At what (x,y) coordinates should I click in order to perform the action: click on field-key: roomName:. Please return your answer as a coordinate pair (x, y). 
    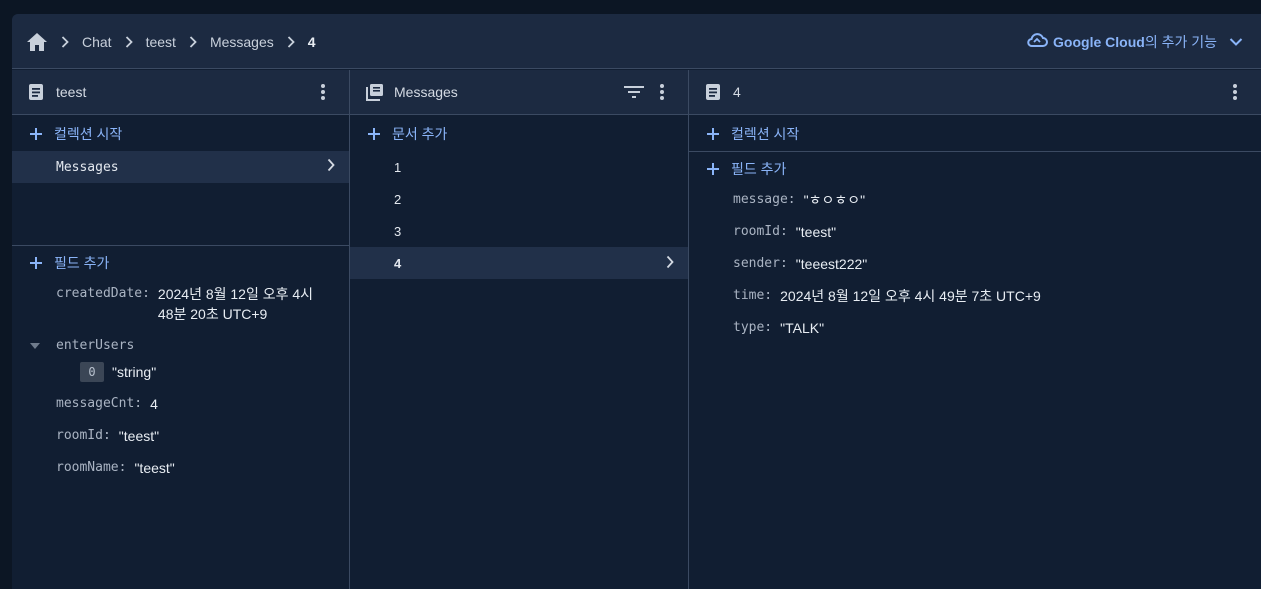
    Looking at the image, I should click on (91, 467).